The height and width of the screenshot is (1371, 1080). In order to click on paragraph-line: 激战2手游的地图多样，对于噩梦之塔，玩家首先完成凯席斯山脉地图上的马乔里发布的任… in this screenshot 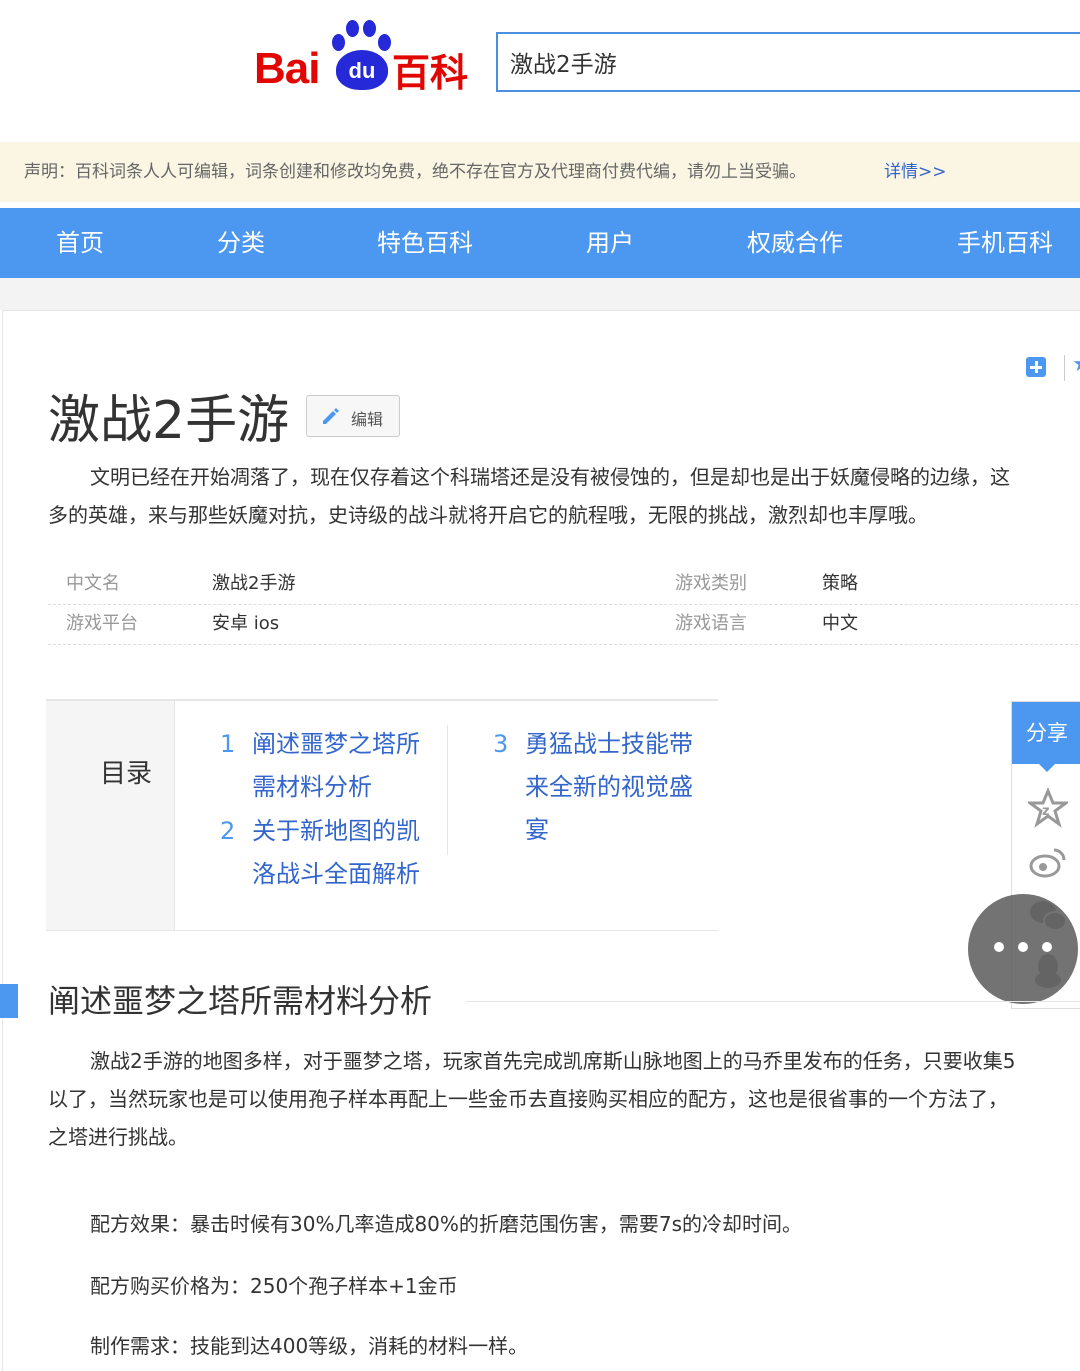, I will do `click(553, 1061)`.